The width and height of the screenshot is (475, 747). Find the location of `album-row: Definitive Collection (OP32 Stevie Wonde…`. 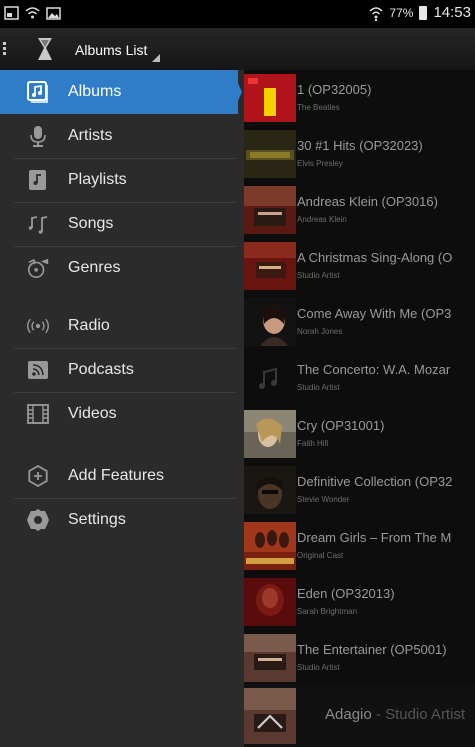

album-row: Definitive Collection (OP32 Stevie Wonde… is located at coordinates (359, 490).